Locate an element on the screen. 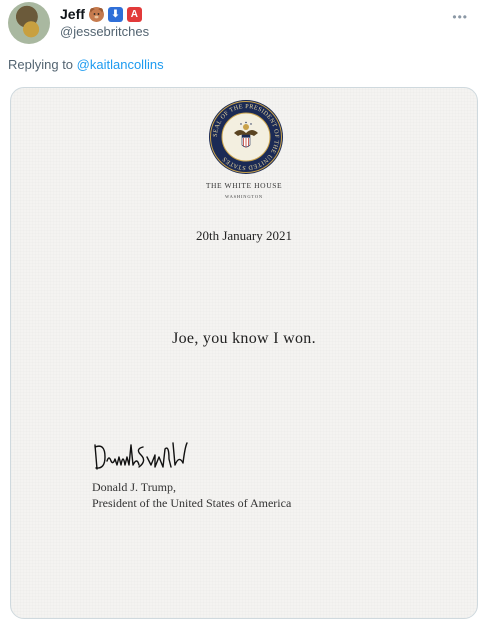 This screenshot has width=486, height=629. letter-a-emoji-icon: A is located at coordinates (134, 14).